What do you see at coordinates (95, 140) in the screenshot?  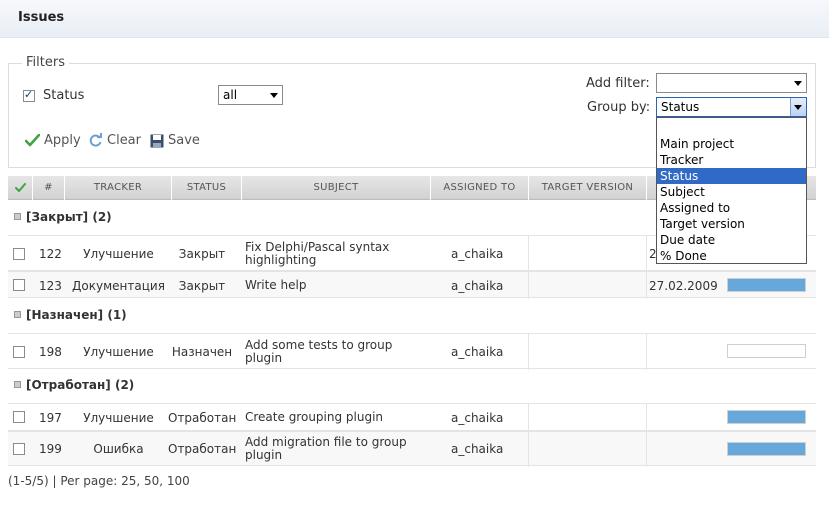 I see `reload-icon` at bounding box center [95, 140].